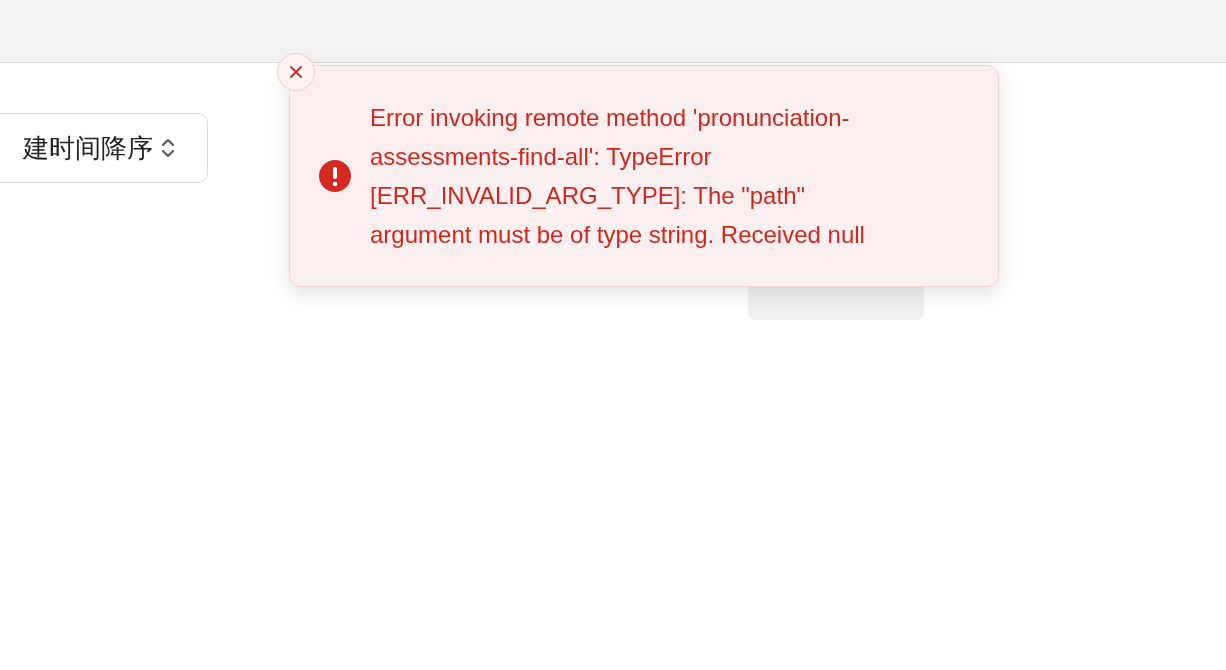 The height and width of the screenshot is (670, 1226). Describe the element at coordinates (168, 148) in the screenshot. I see `chevron-up-down-icon` at that location.